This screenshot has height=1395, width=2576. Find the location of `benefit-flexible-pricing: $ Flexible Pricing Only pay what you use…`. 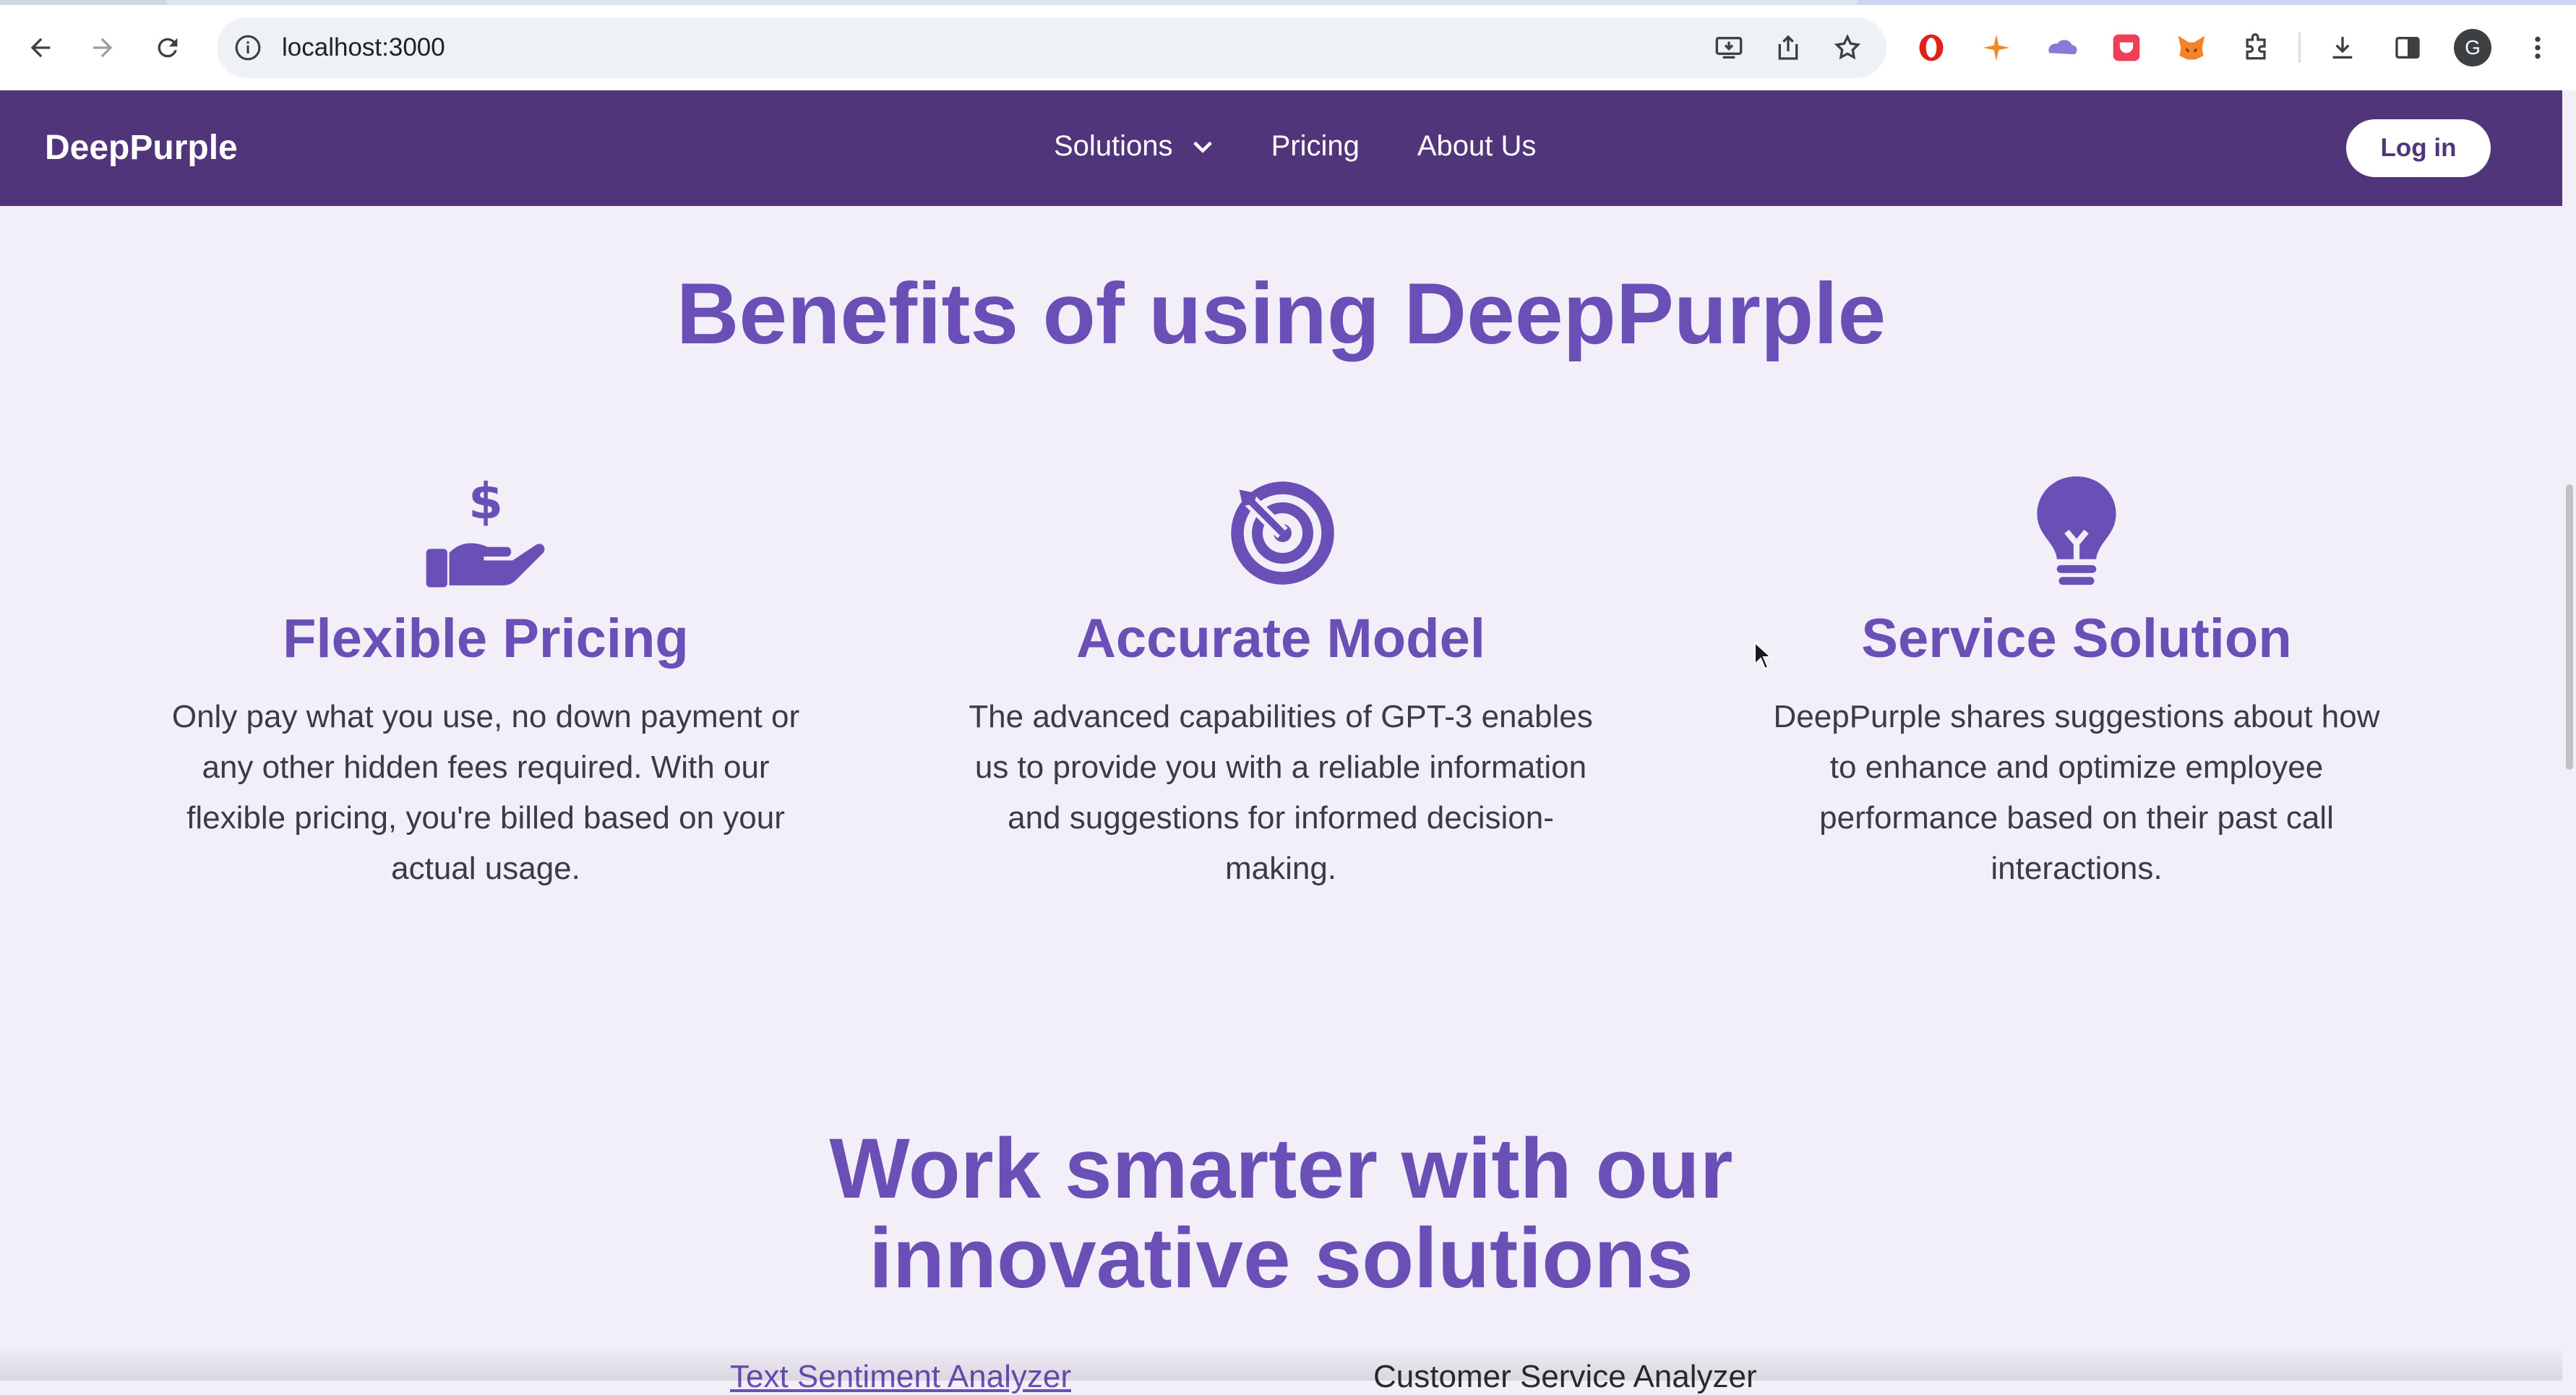

benefit-flexible-pricing: $ Flexible Pricing Only pay what you use… is located at coordinates (486, 682).